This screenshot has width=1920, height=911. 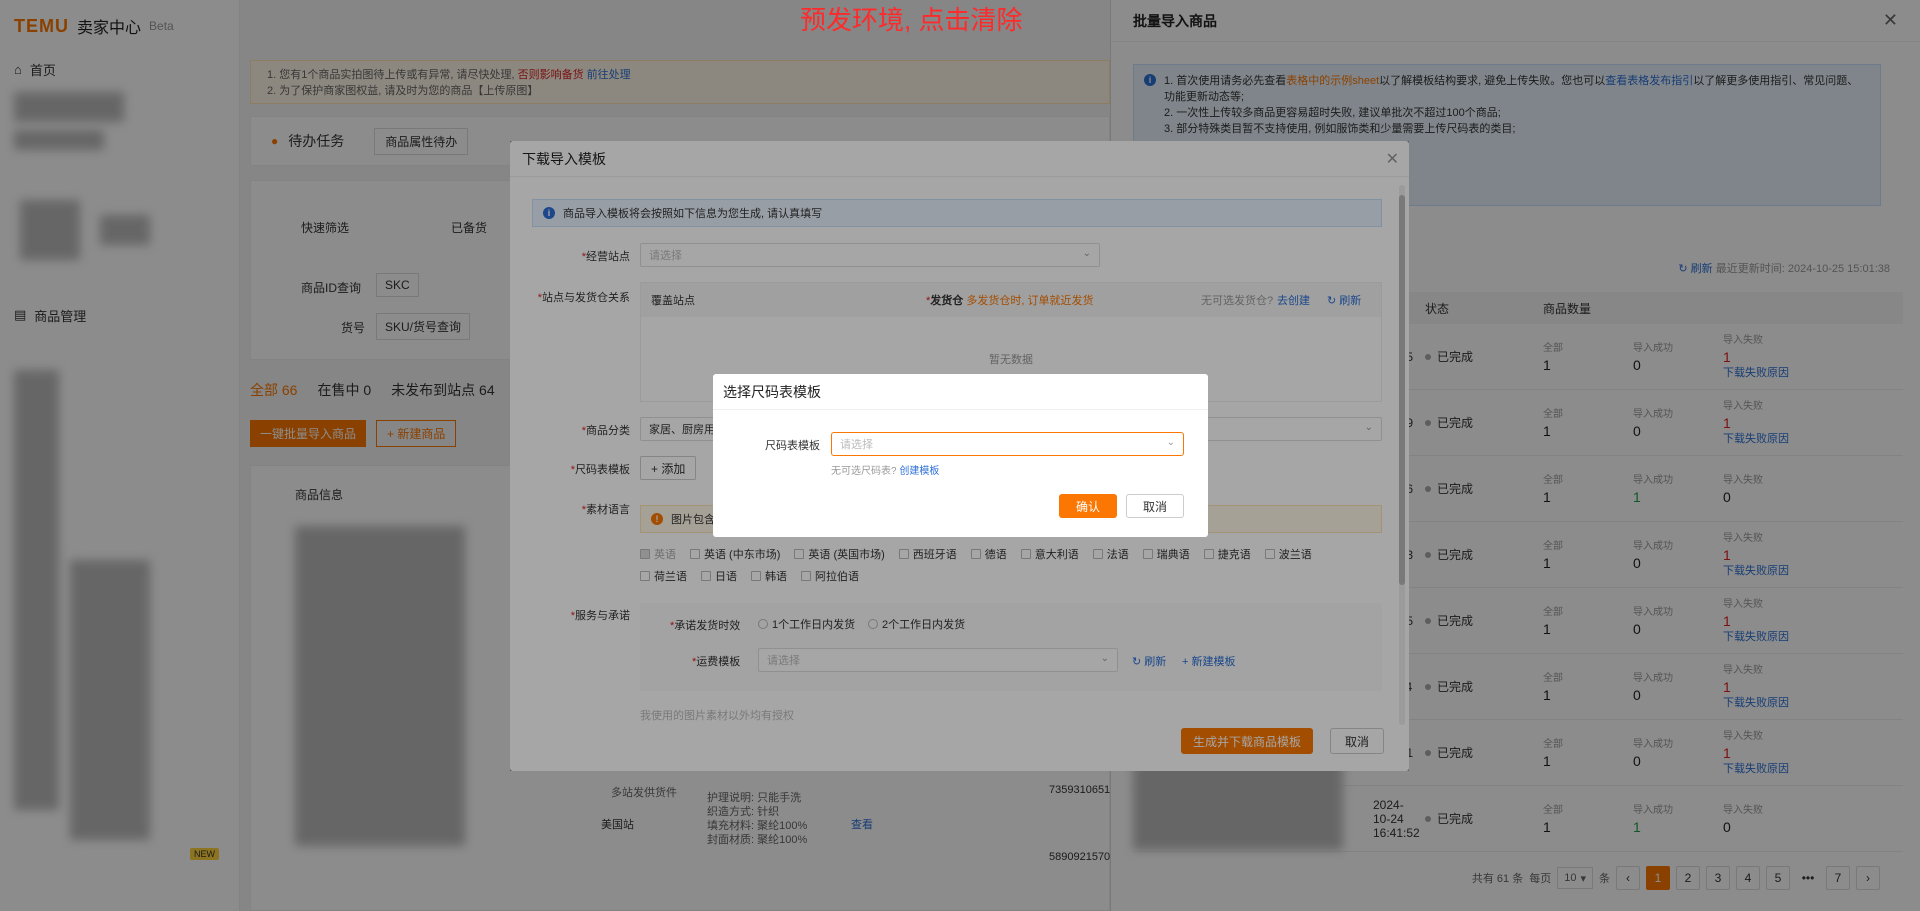 I want to click on size-template-select: 请选择 ⌄, so click(x=1007, y=444).